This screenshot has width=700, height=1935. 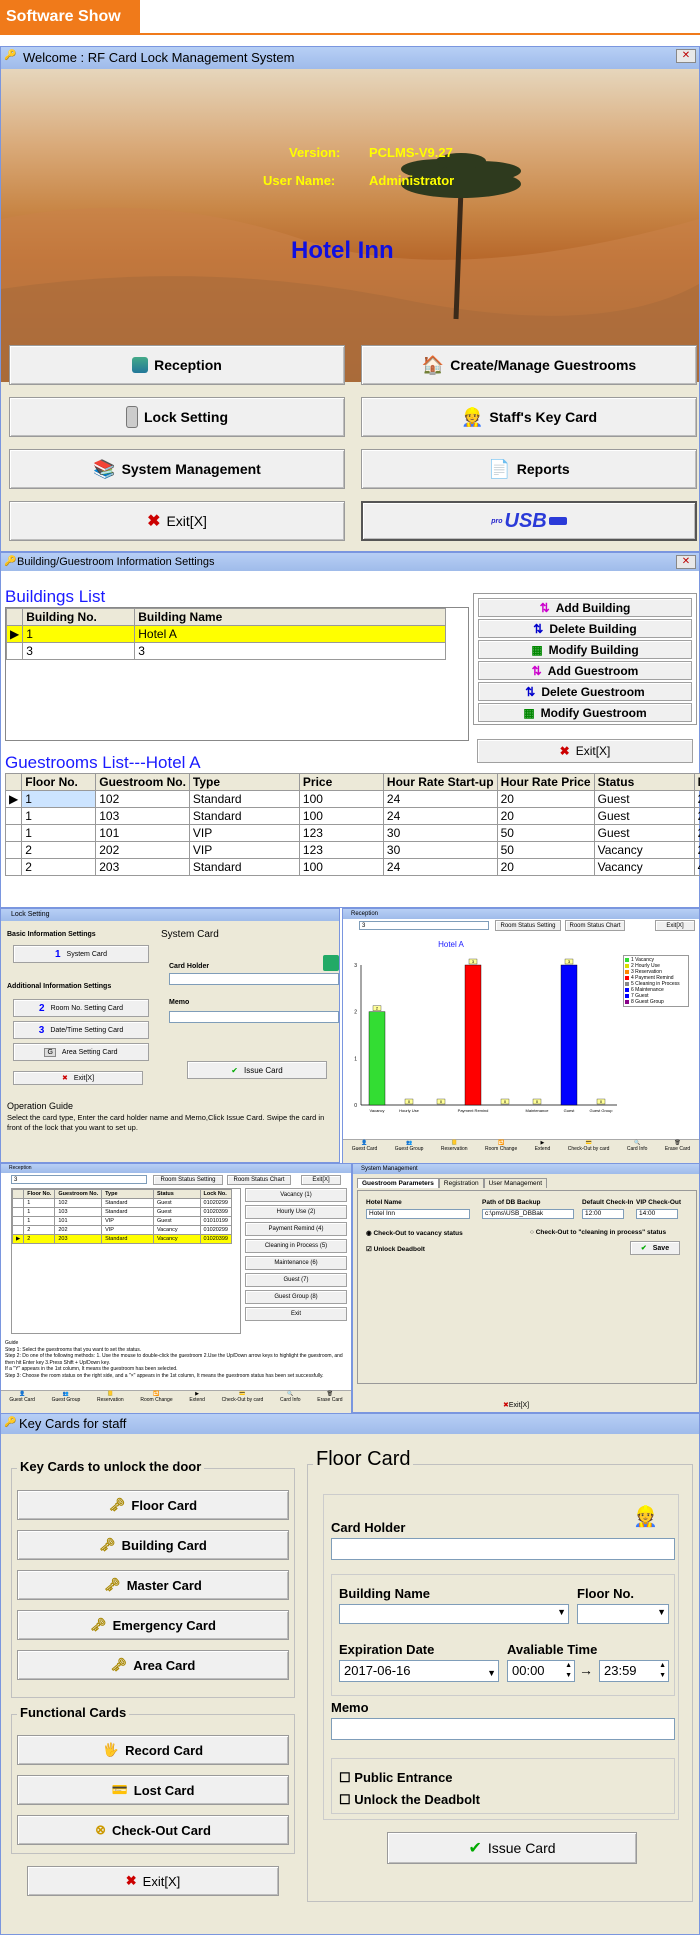 I want to click on hourly-use-button: Hourly Use (2), so click(x=296, y=1212).